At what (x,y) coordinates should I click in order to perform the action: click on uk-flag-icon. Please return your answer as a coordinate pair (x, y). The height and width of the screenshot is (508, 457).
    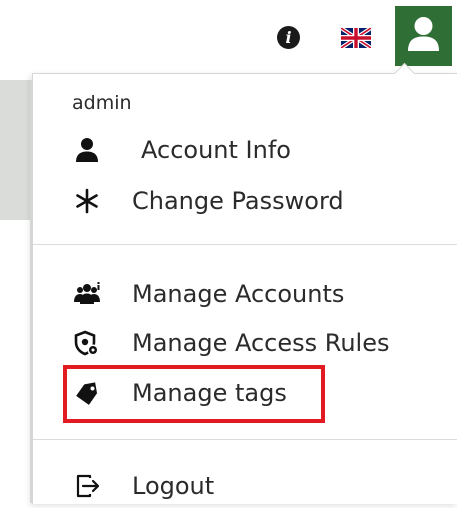
    Looking at the image, I should click on (356, 38).